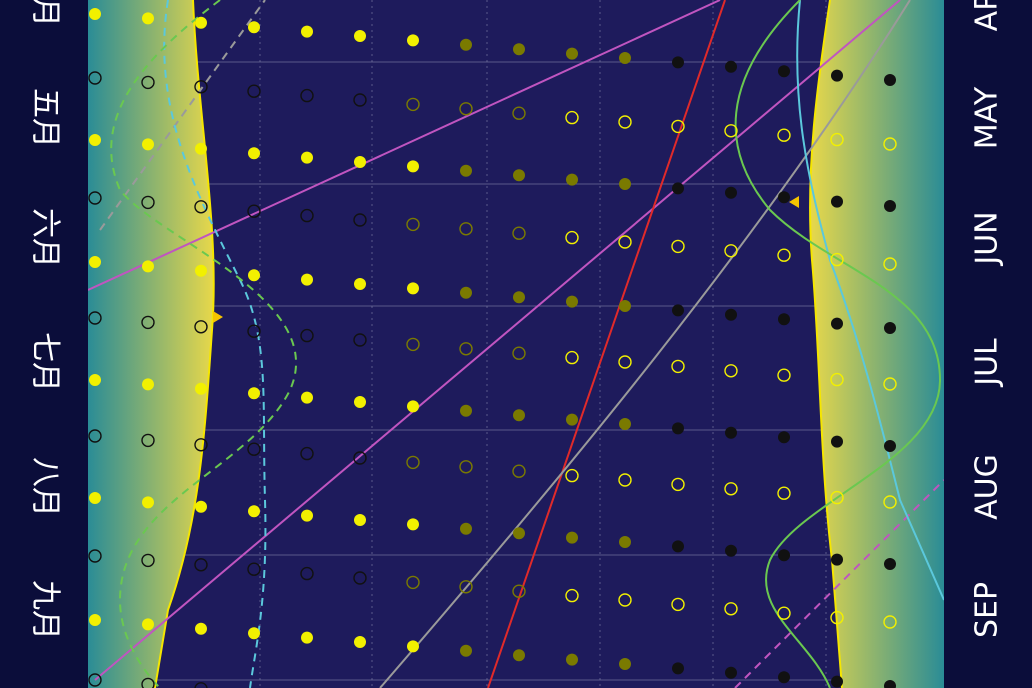  What do you see at coordinates (987, 117) in the screenshot?
I see `right-month-label: MAY` at bounding box center [987, 117].